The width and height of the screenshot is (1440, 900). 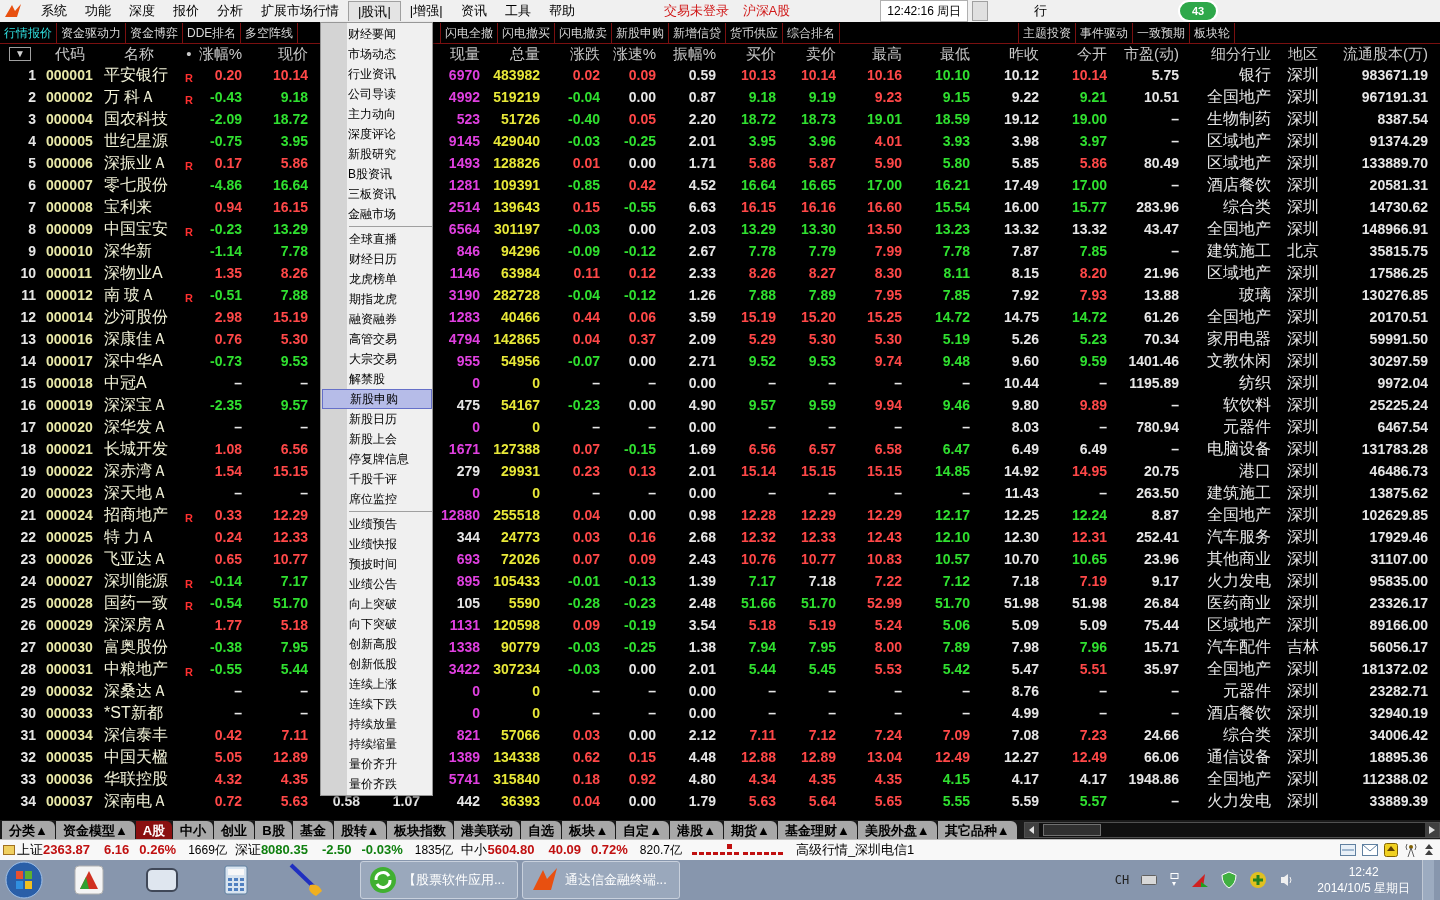 I want to click on tab: 资金驱动力, so click(x=91, y=32).